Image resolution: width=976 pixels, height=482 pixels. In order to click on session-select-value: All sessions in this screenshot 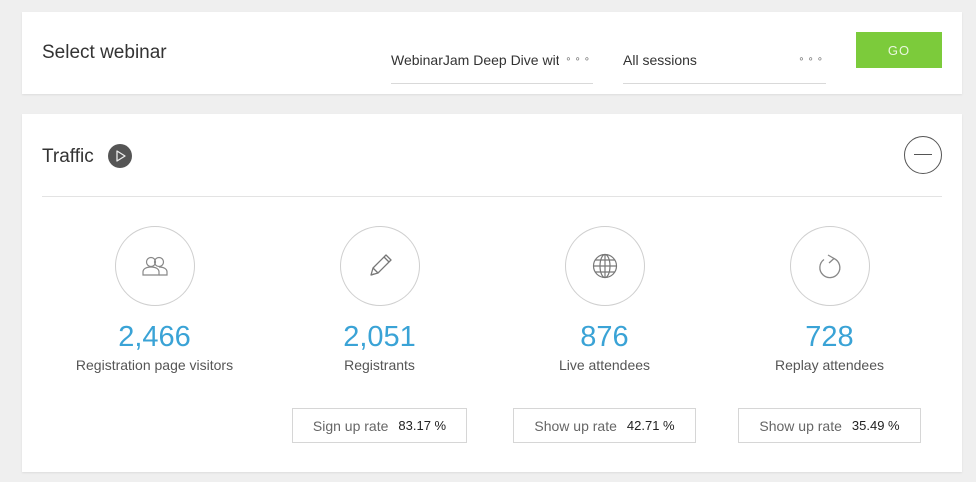, I will do `click(660, 59)`.